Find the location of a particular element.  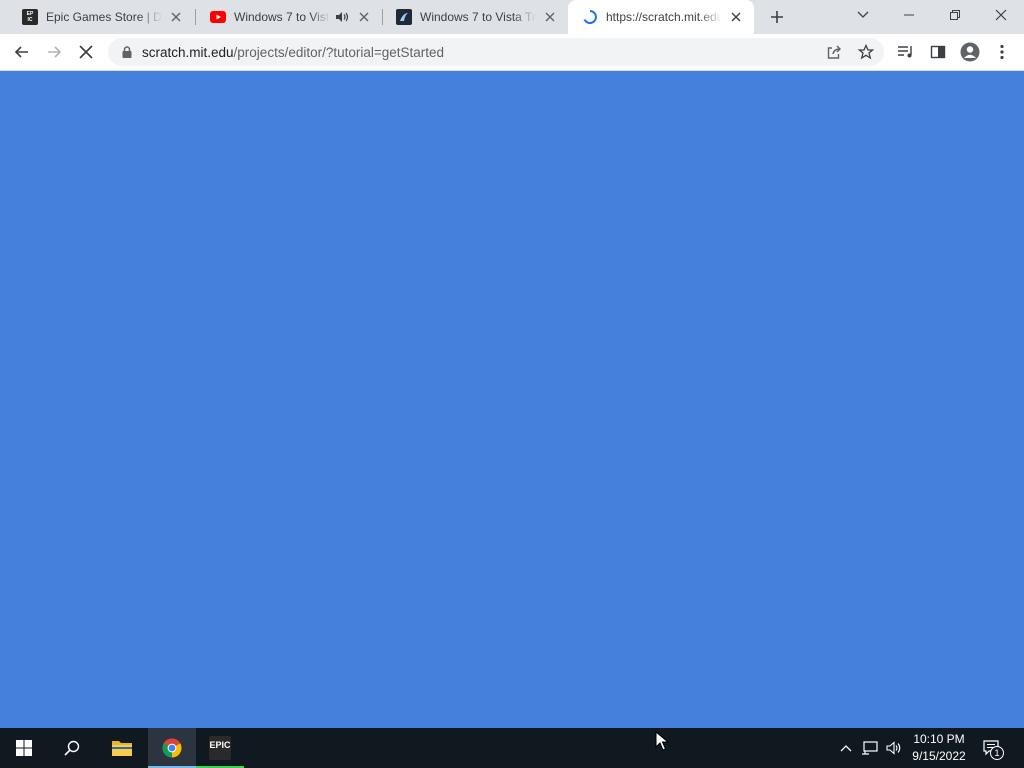

action-center-button: 1 is located at coordinates (993, 749).